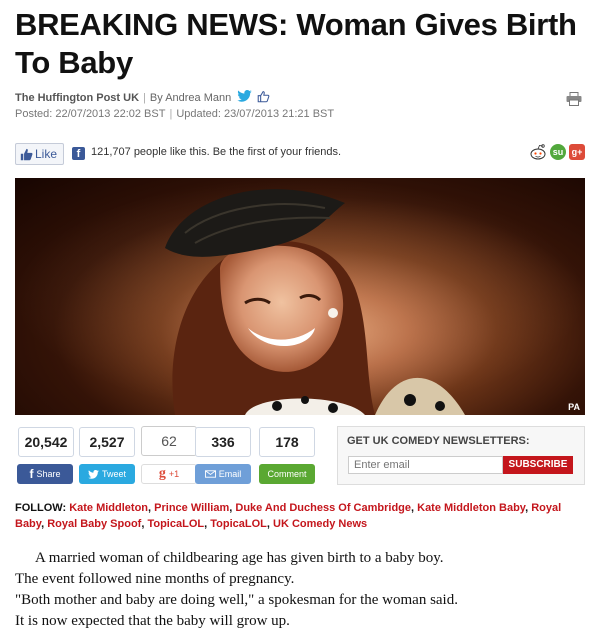 The width and height of the screenshot is (595, 640). I want to click on print-icon, so click(574, 99).